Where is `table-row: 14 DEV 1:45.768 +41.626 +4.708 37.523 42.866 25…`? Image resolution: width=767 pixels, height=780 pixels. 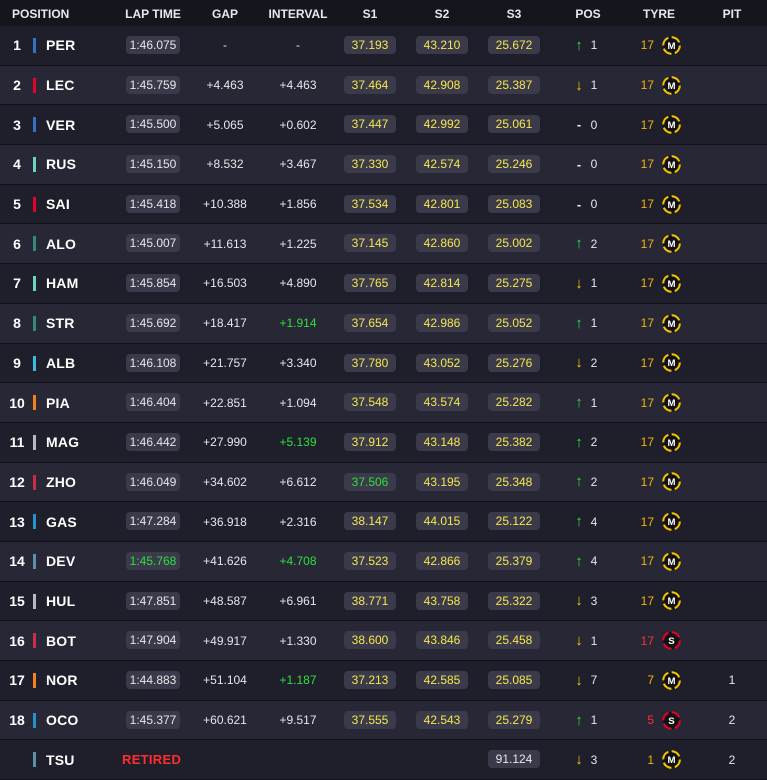 table-row: 14 DEV 1:45.768 +41.626 +4.708 37.523 42.866 25… is located at coordinates (383, 561).